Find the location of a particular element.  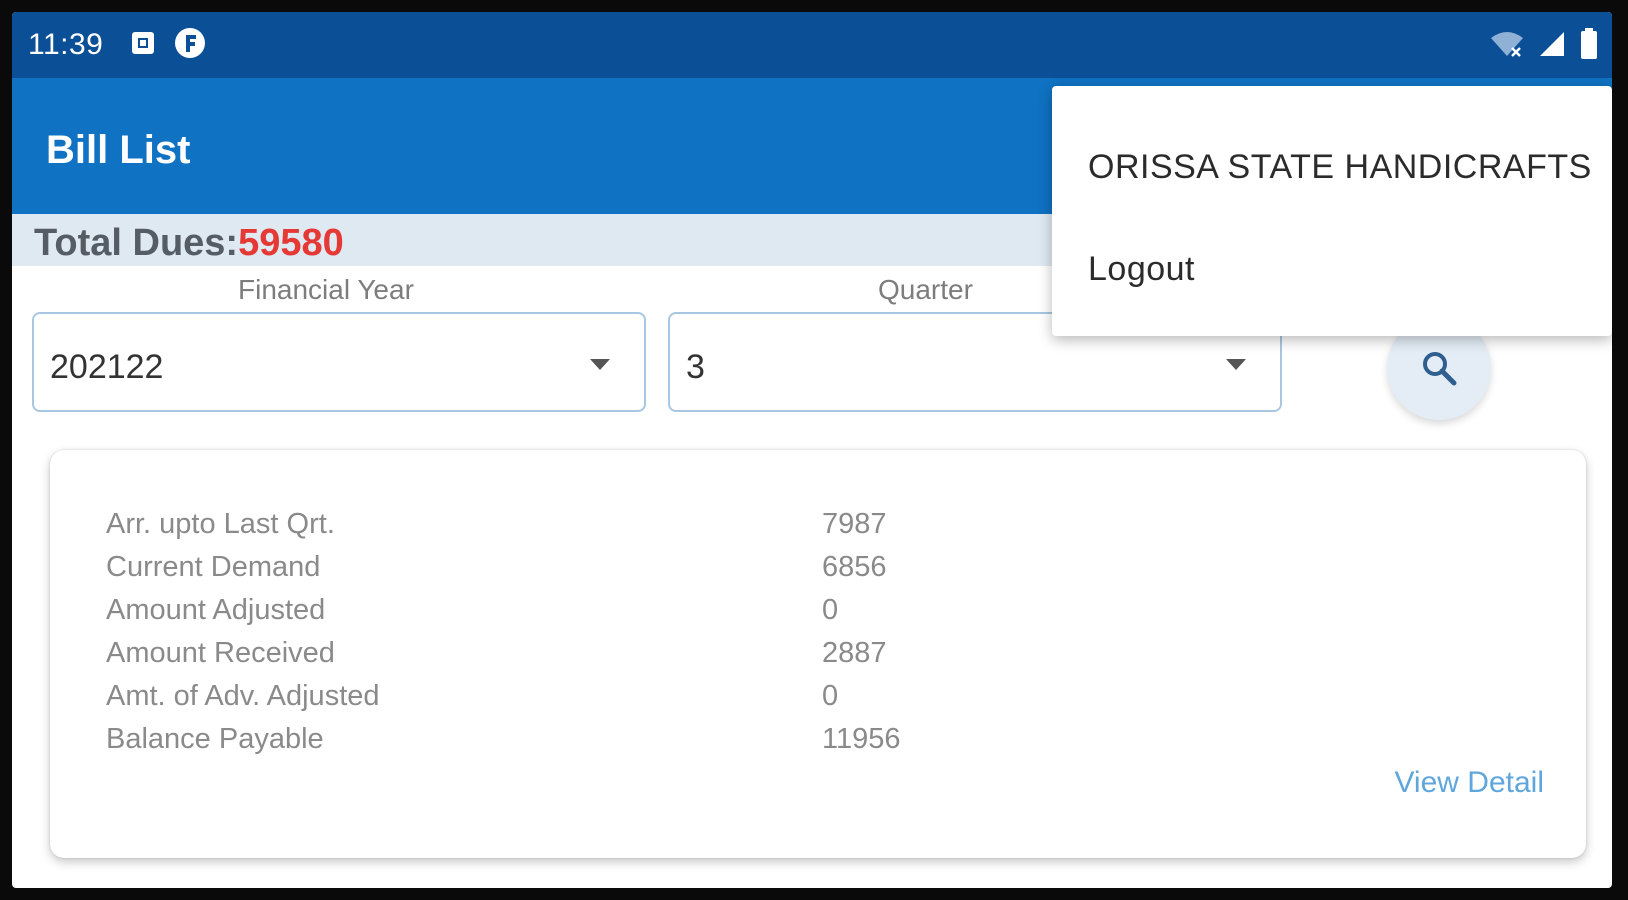

status-time: 11:39 is located at coordinates (66, 44).